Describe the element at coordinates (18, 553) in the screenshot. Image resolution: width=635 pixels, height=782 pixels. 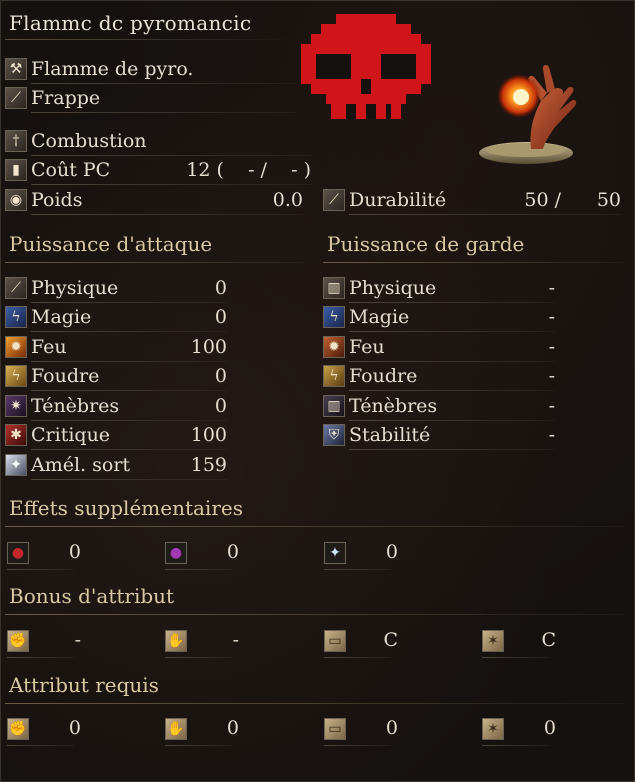
I see `bleed-icon: ●` at that location.